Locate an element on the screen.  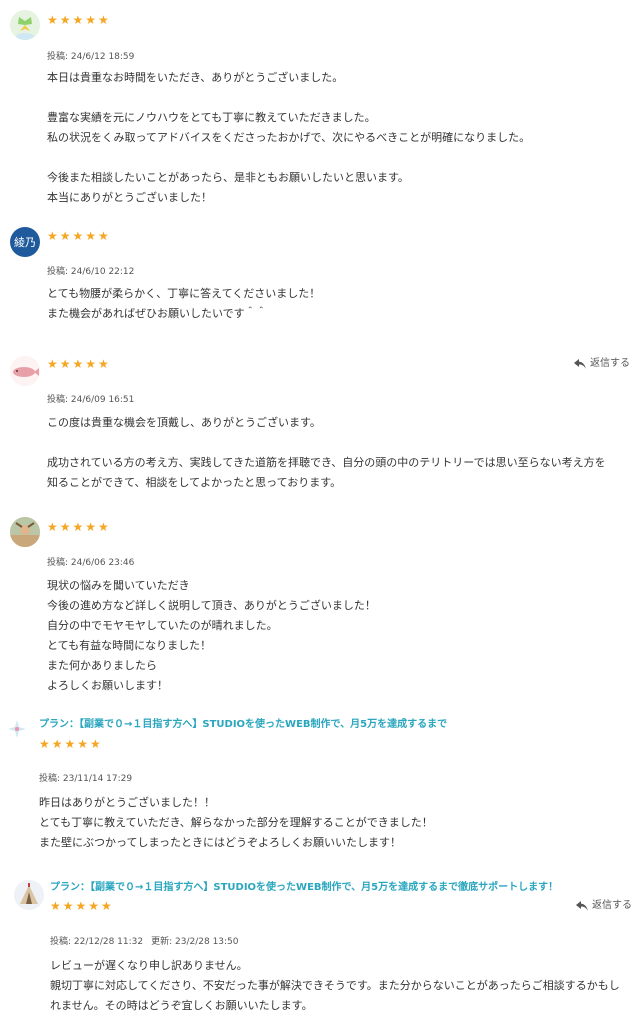
review-line: 本日は貴重なお時間をいただき、ありがとうございました。 is located at coordinates (195, 77).